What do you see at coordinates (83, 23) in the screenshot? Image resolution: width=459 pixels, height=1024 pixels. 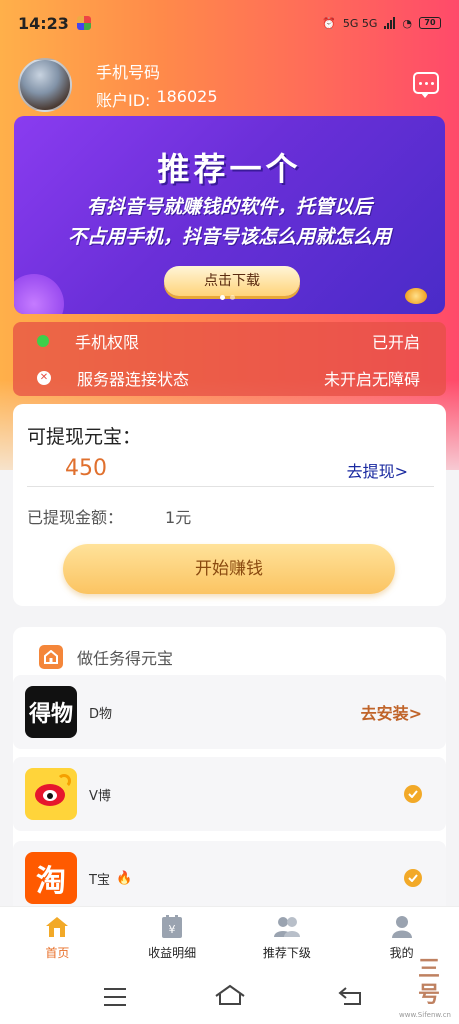 I see `app-notification-icon` at bounding box center [83, 23].